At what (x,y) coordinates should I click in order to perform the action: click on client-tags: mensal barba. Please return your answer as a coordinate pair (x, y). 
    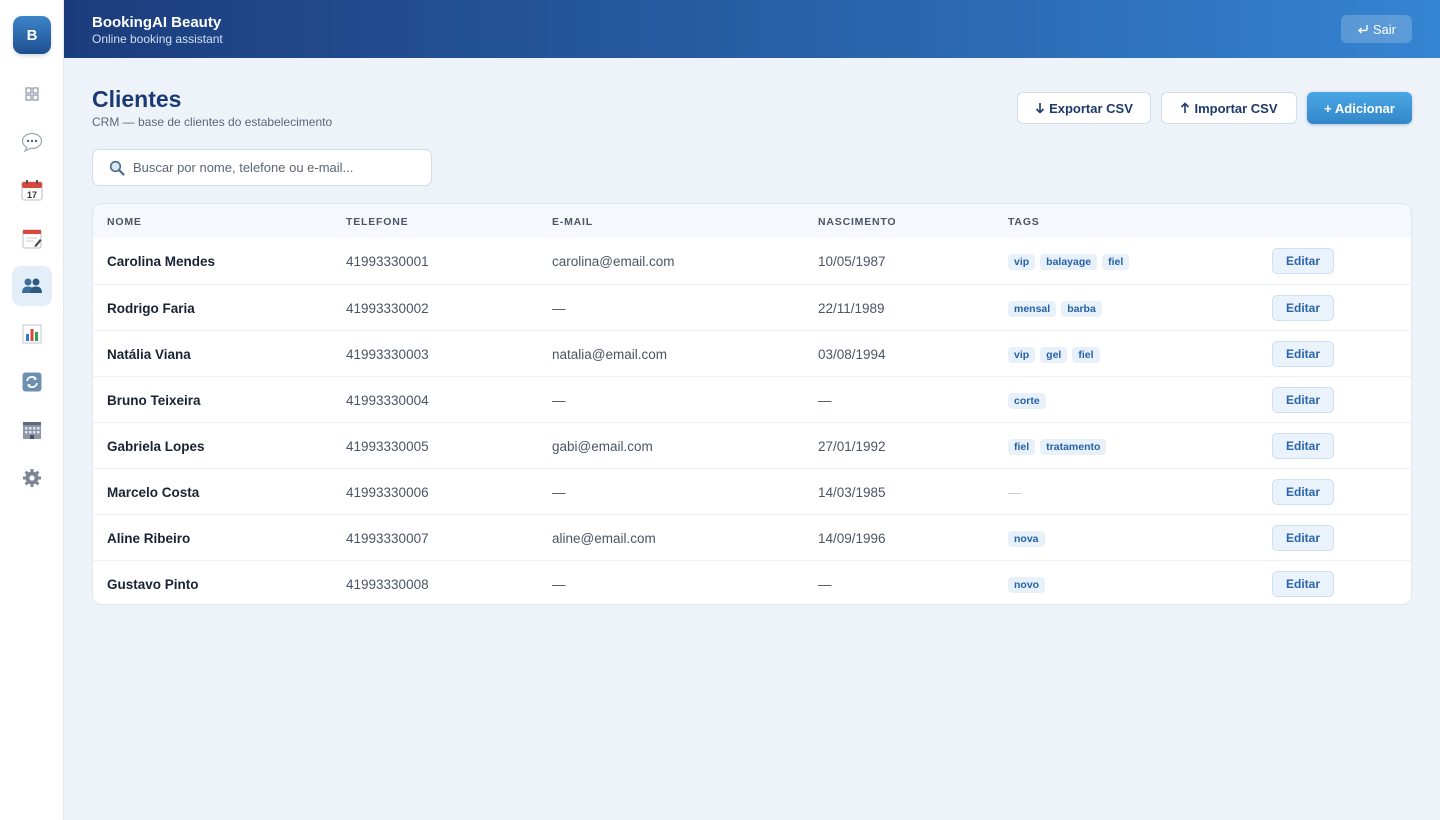
    Looking at the image, I should click on (1055, 309).